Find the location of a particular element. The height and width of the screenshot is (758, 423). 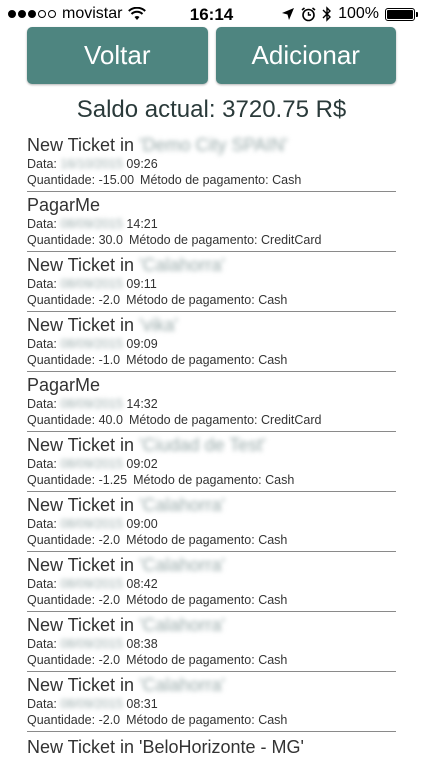

carrier-name: movistar is located at coordinates (92, 13).